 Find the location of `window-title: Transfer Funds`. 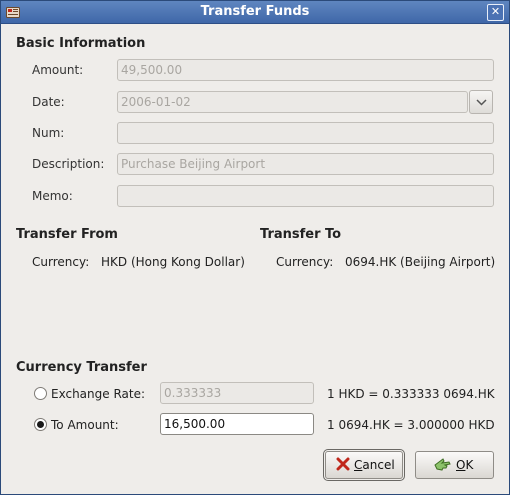

window-title: Transfer Funds is located at coordinates (255, 11).